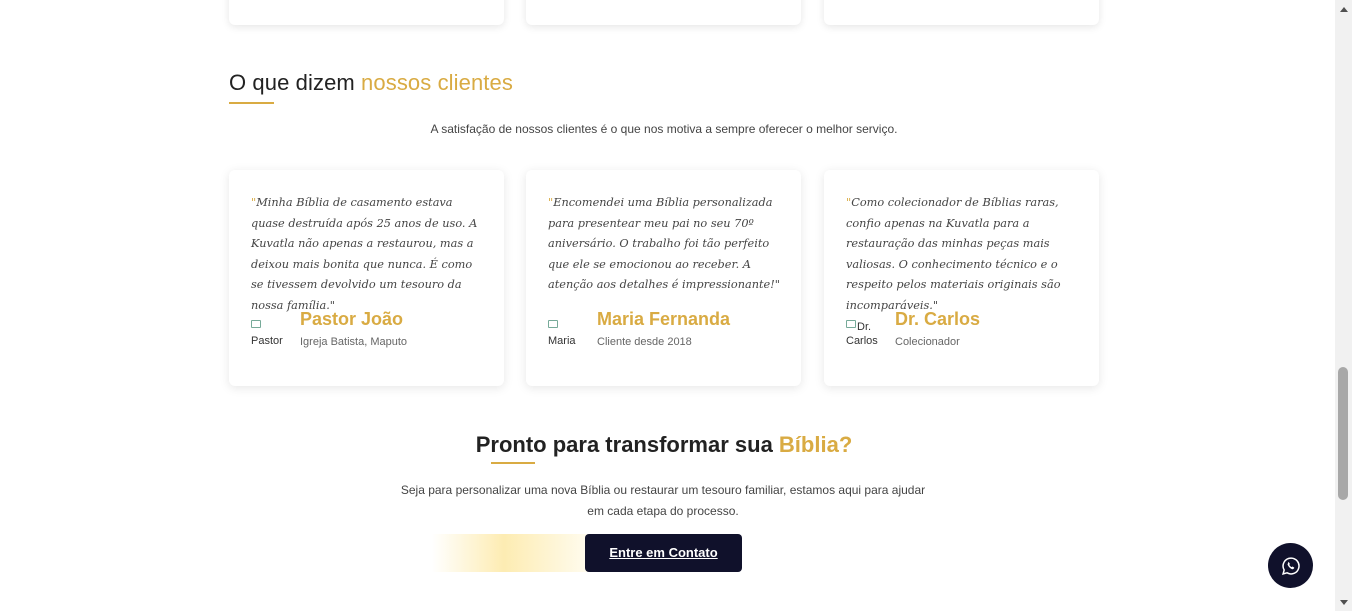 The image size is (1352, 611). I want to click on scrollbar, so click(1343, 305).